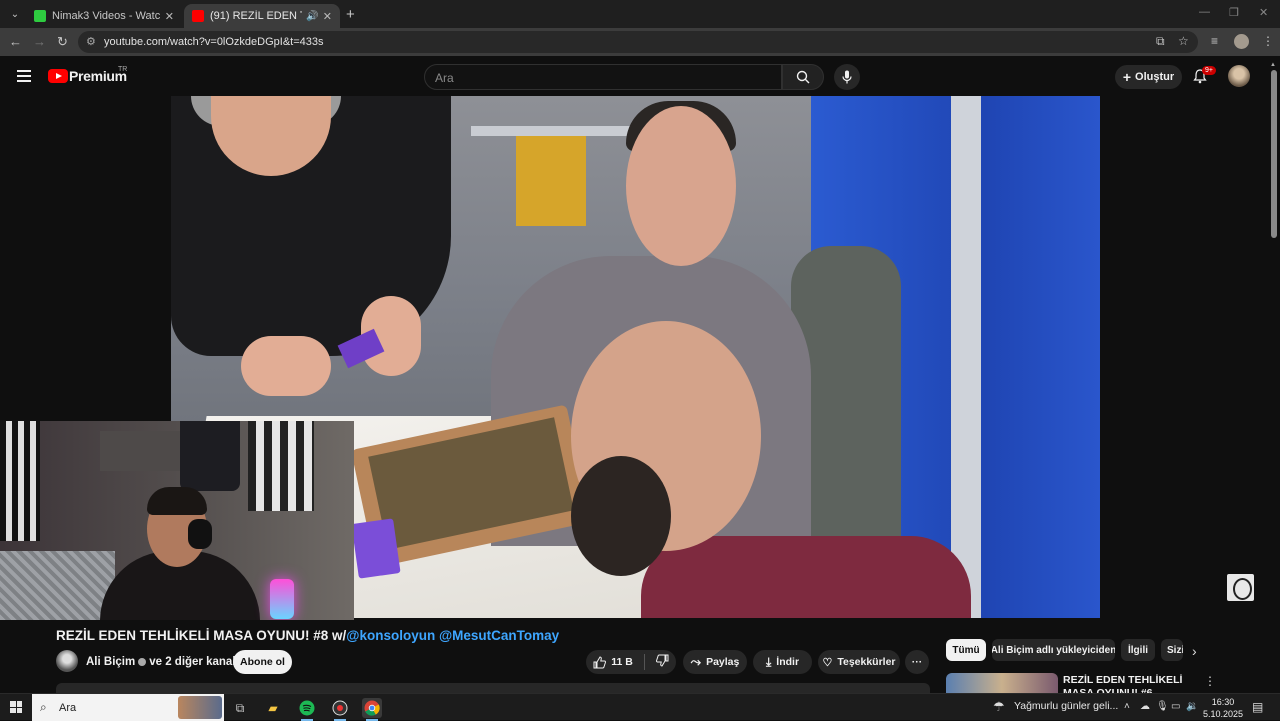 The height and width of the screenshot is (721, 1280). I want to click on search-button, so click(803, 77).